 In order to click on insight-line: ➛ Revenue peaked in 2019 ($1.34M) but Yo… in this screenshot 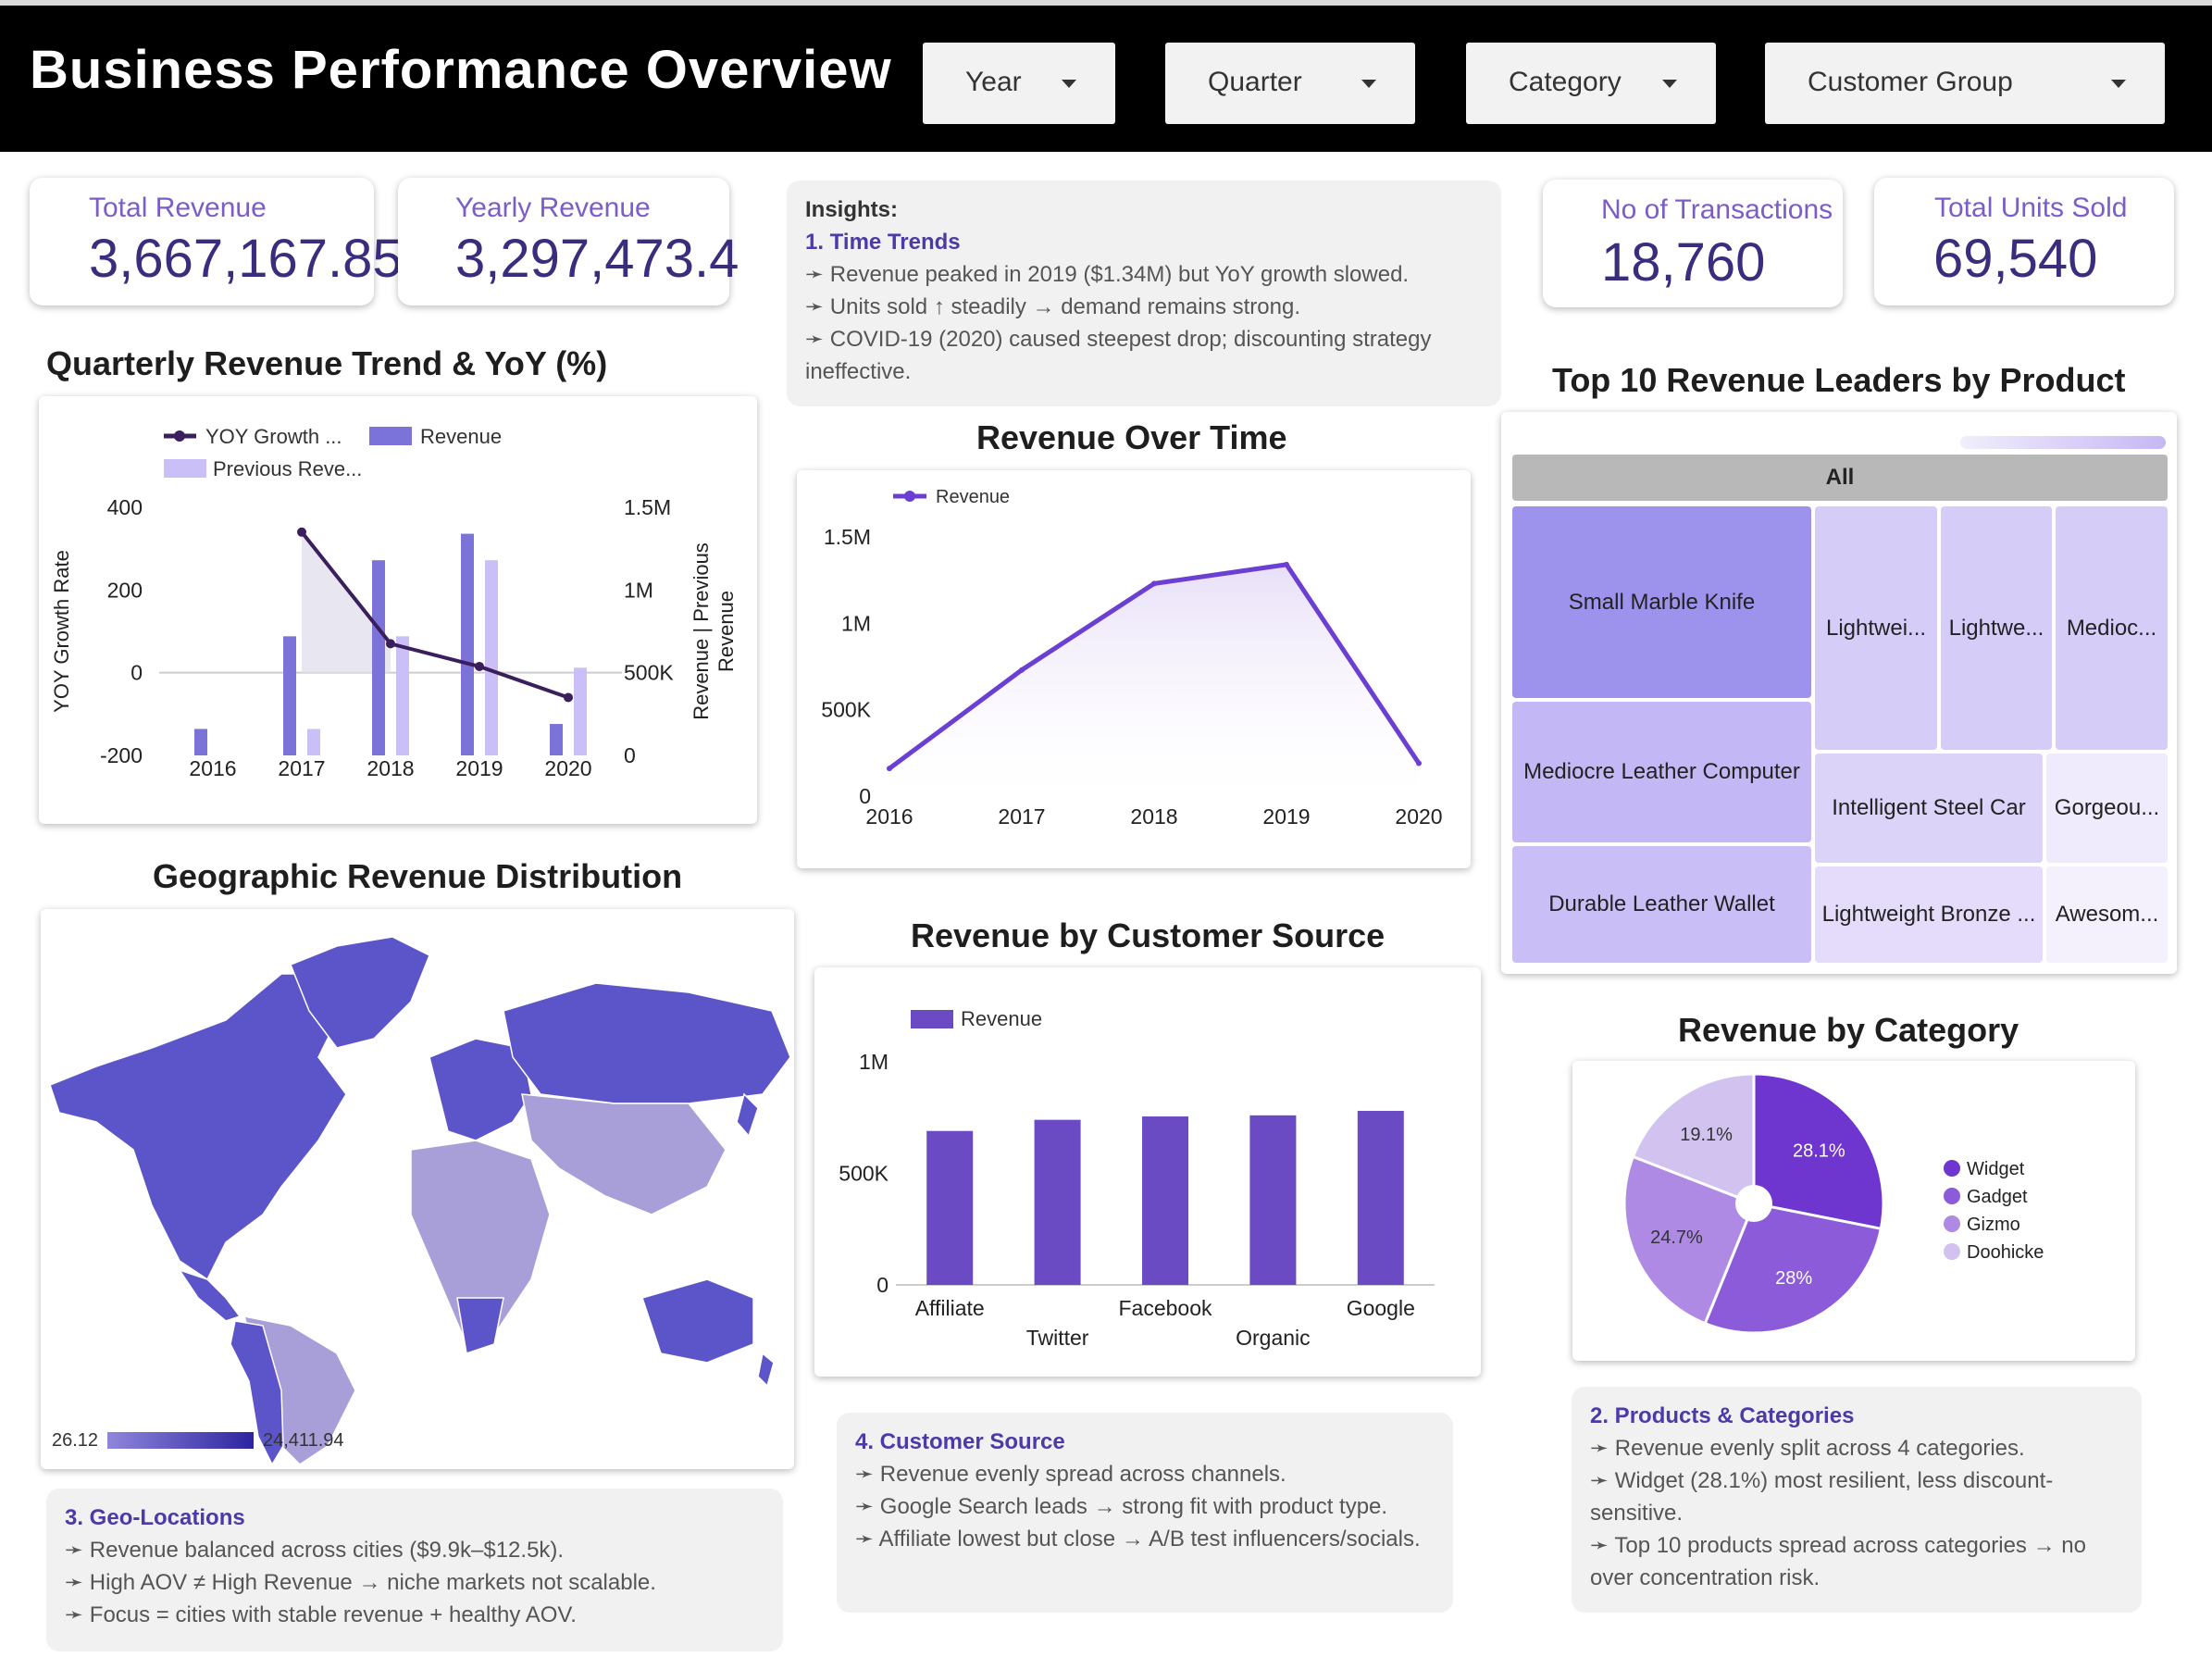, I will do `click(1107, 274)`.